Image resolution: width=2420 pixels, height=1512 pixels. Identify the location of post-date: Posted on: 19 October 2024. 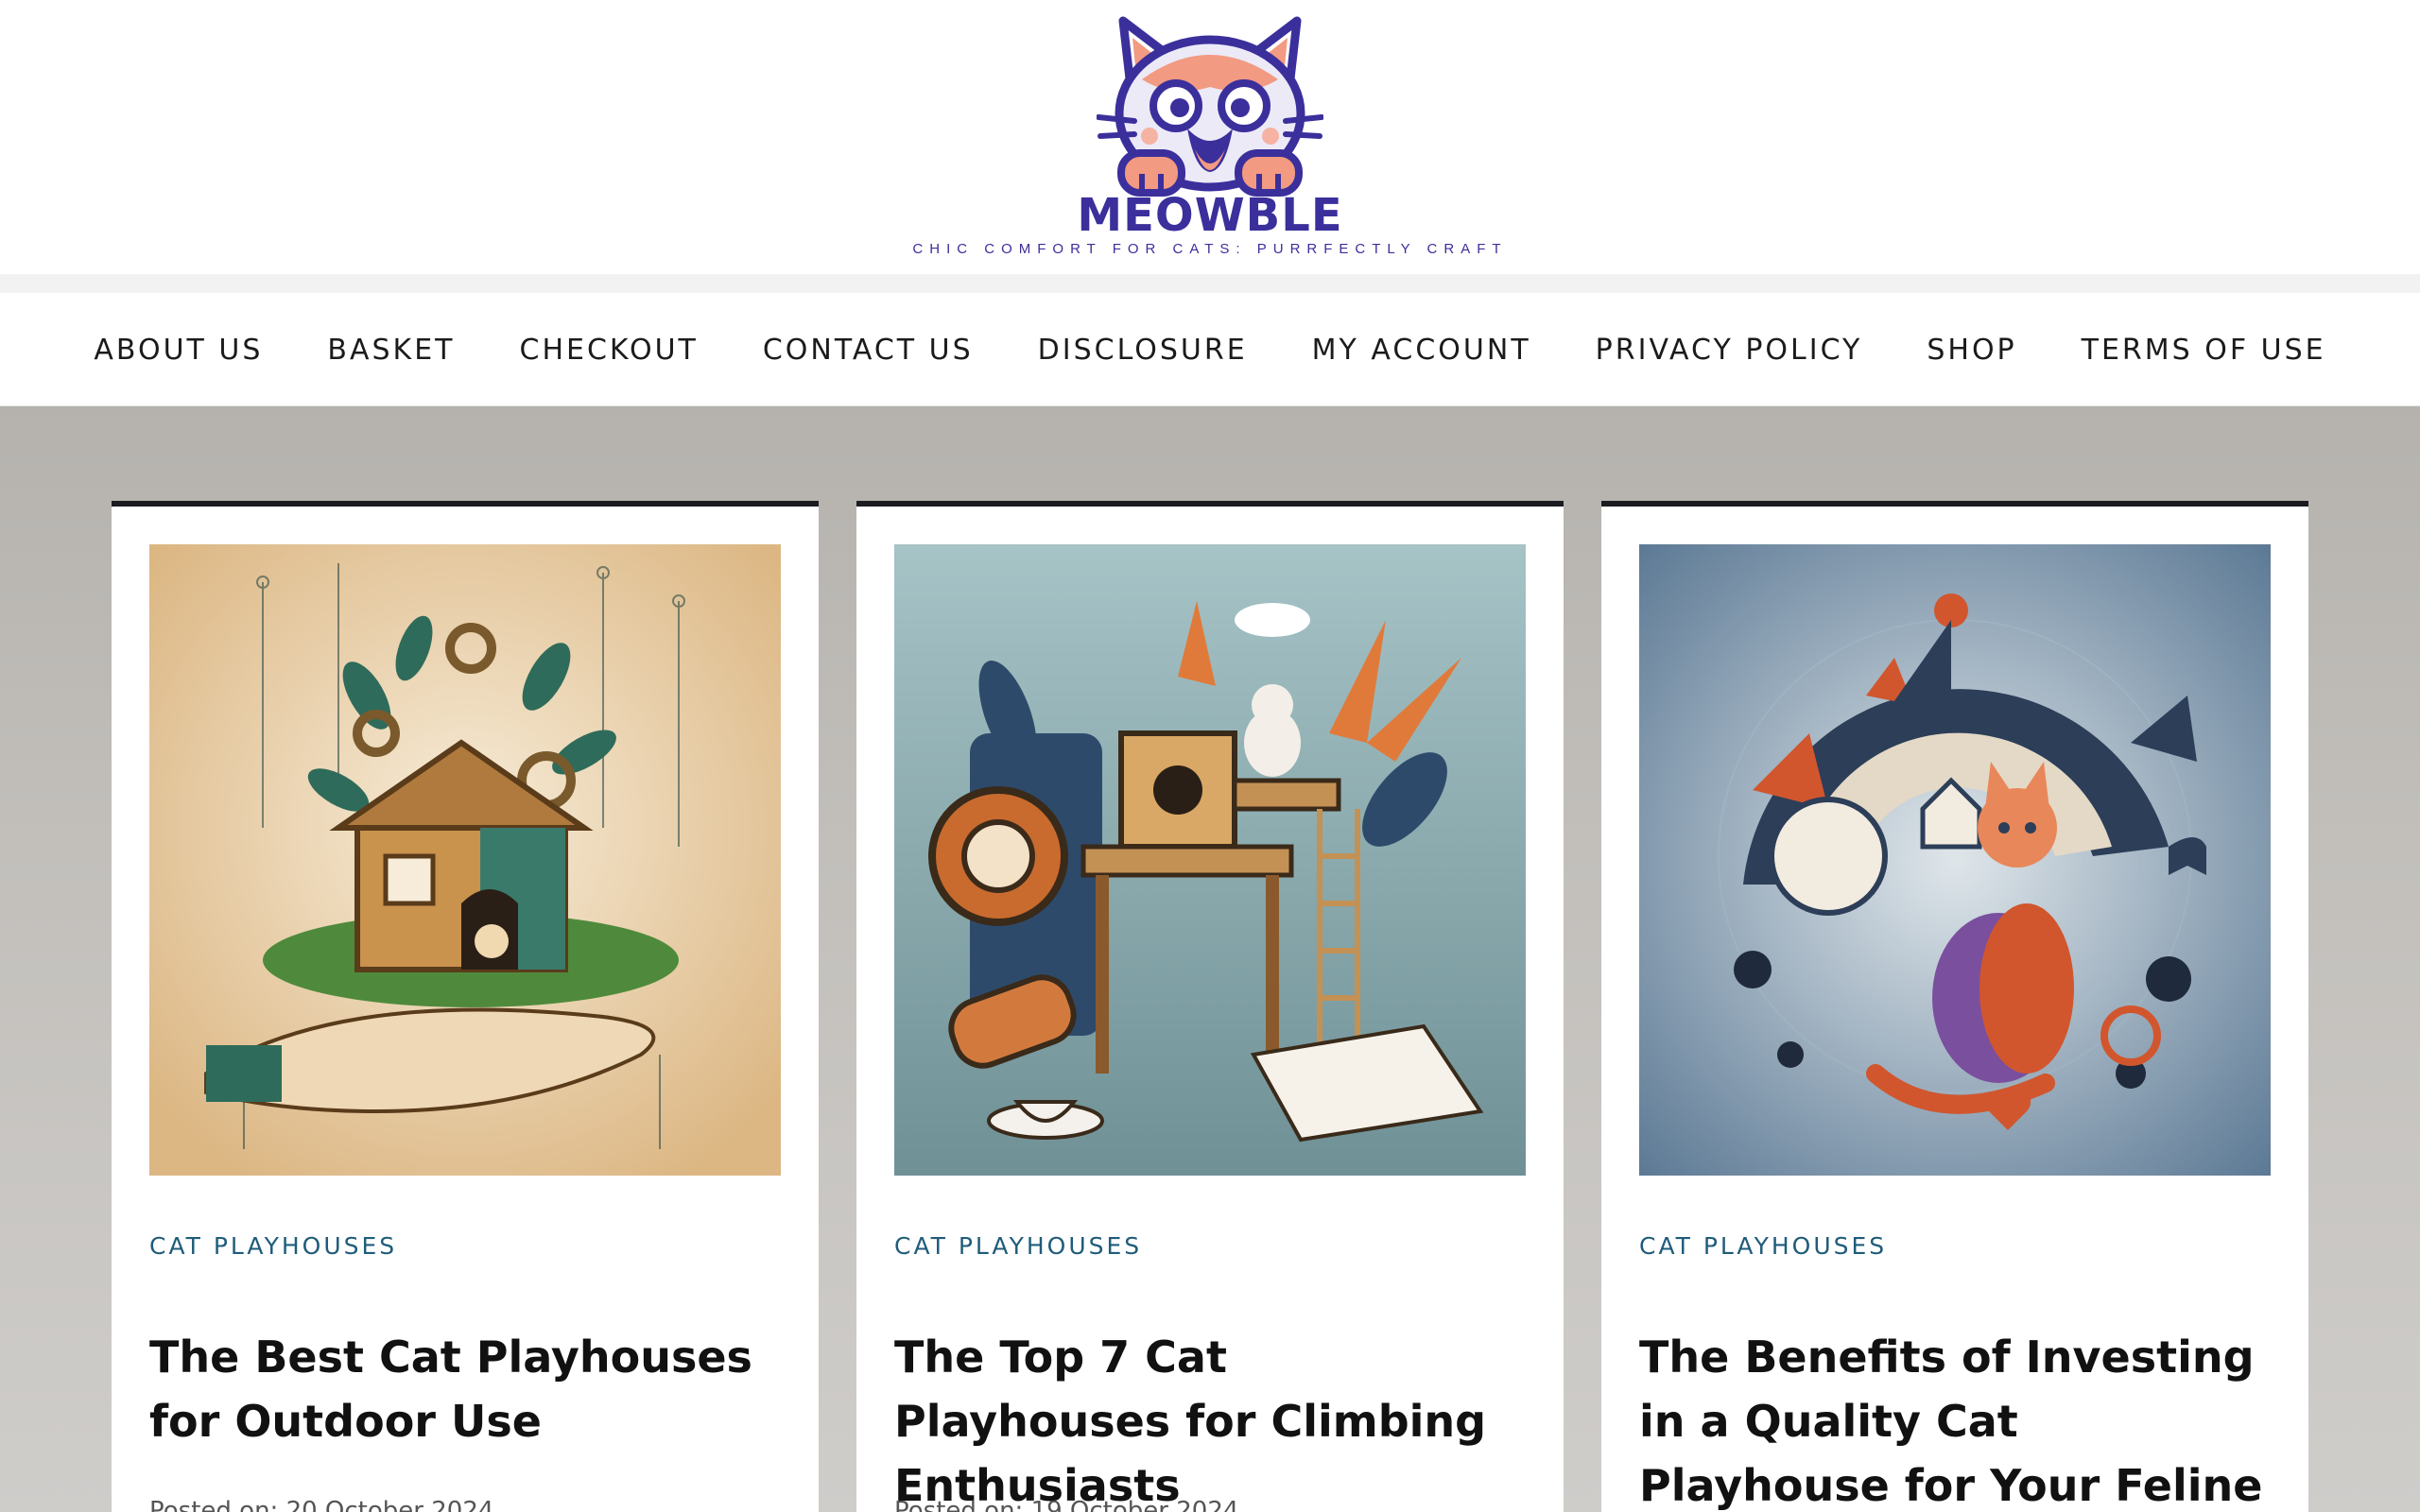
(1066, 1504).